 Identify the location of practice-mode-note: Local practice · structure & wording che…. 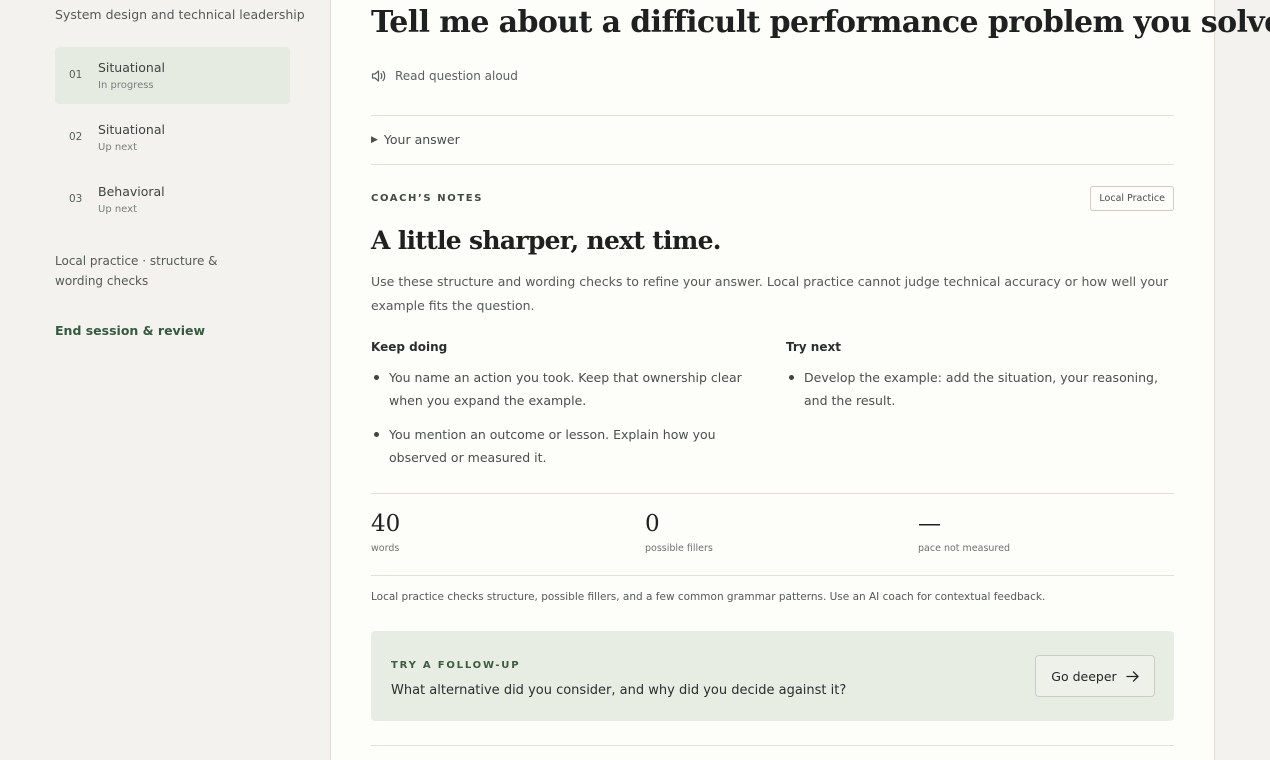
(136, 271).